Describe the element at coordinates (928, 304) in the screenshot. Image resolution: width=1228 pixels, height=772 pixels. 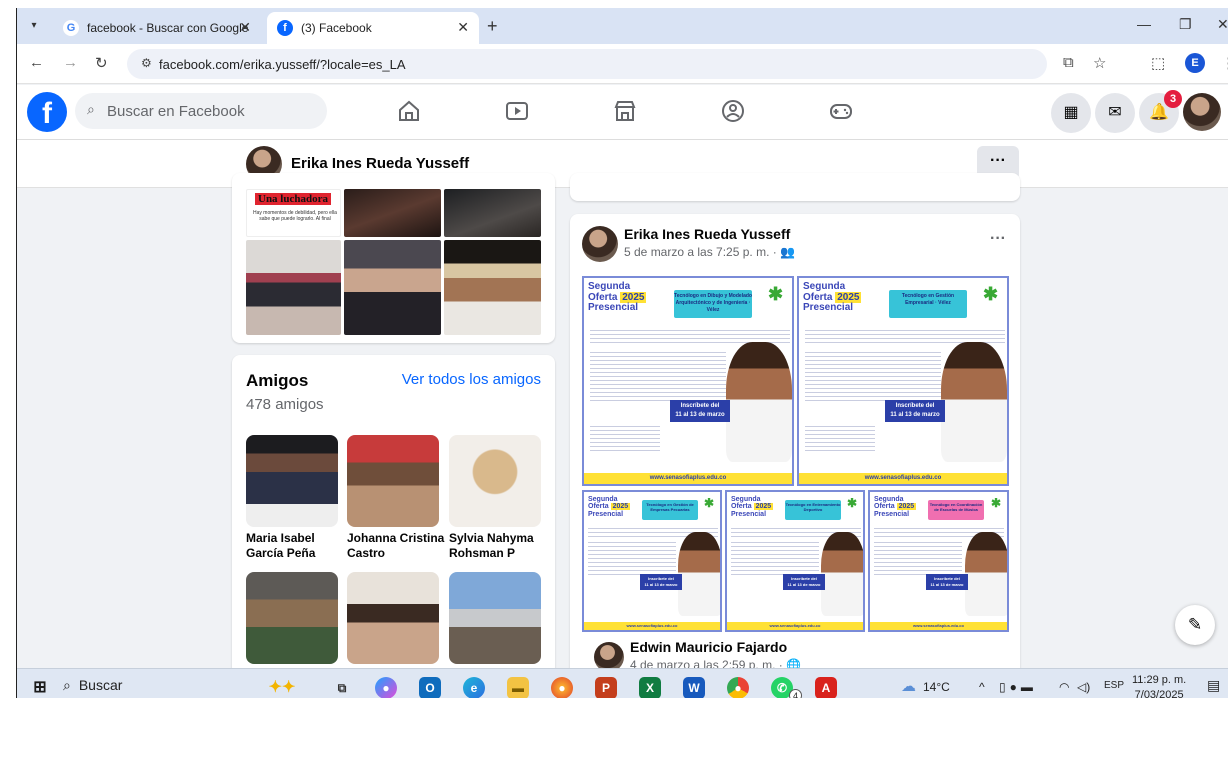
I see `flyer-program: Tecnólogo en Gestión Empresarial · Vélez` at that location.